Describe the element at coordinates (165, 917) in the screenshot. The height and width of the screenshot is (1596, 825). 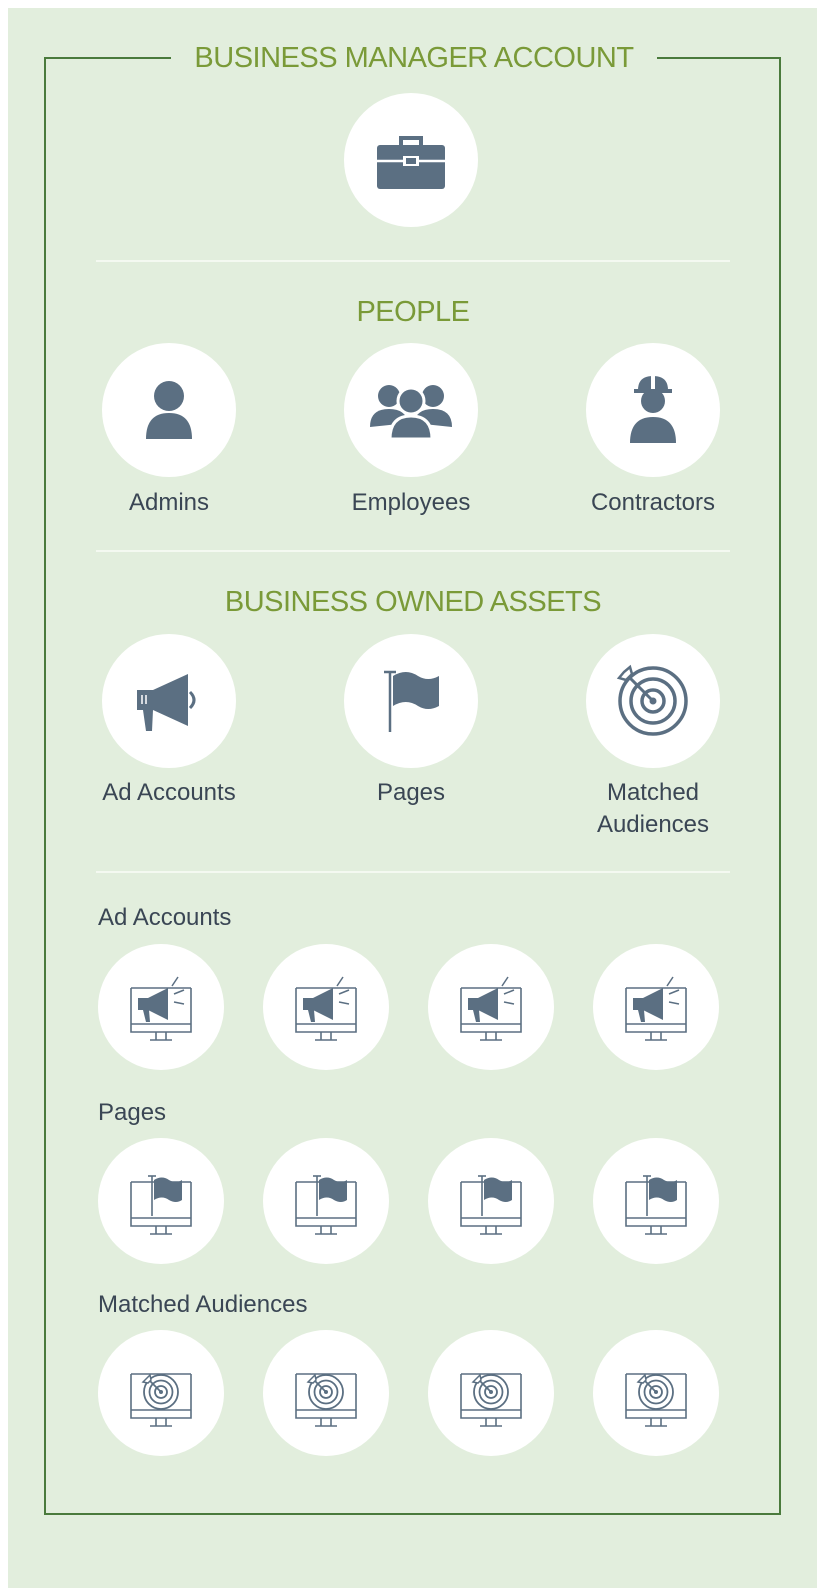
I see `ad-accounts-row-label: Ad Accounts` at that location.